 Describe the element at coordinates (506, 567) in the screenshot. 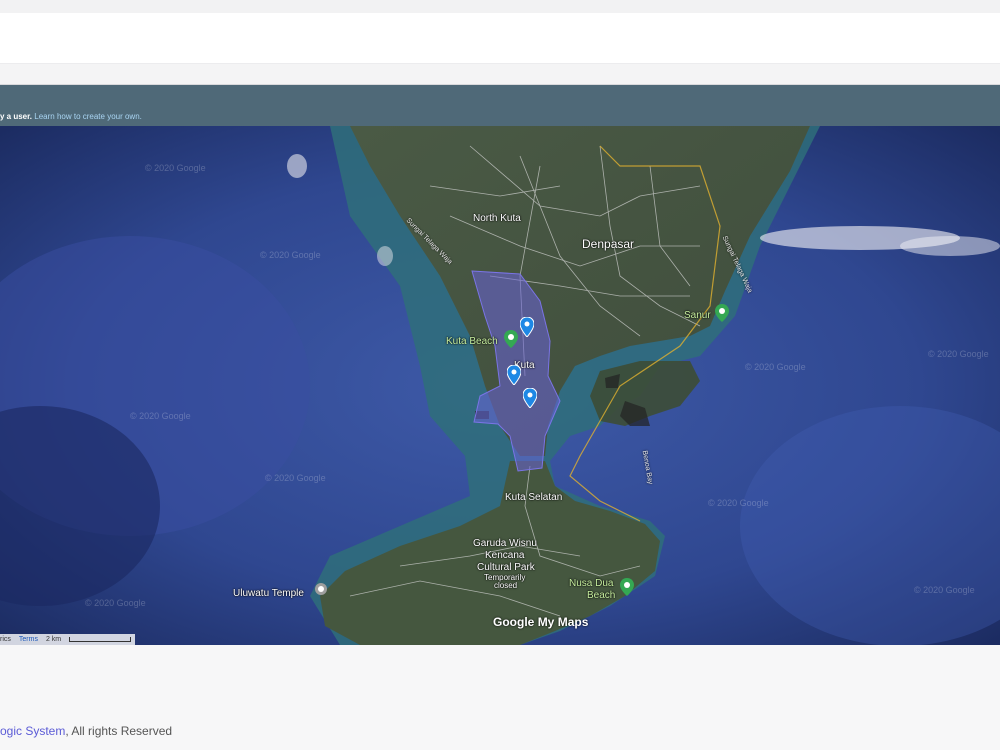

I see `place-label-gwk: Cultural Park` at that location.